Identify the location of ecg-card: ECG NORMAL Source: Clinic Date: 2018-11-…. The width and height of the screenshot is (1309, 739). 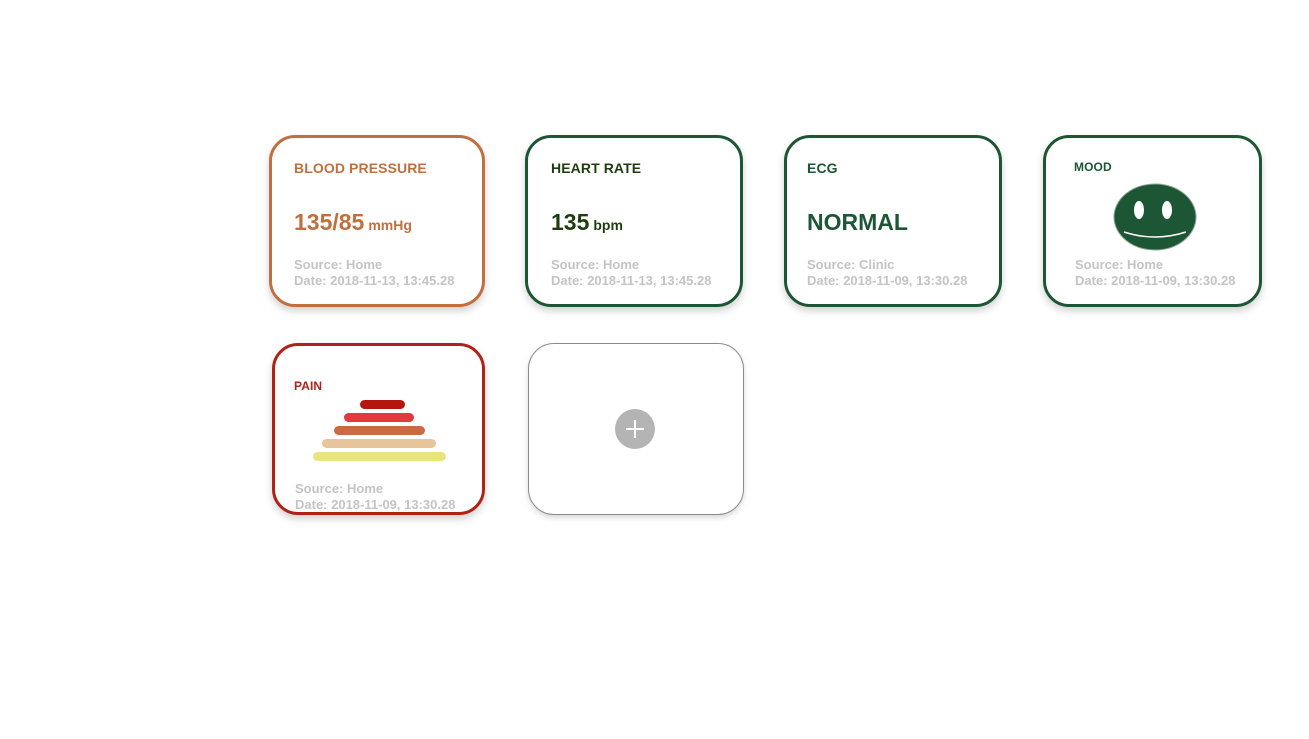
(893, 221).